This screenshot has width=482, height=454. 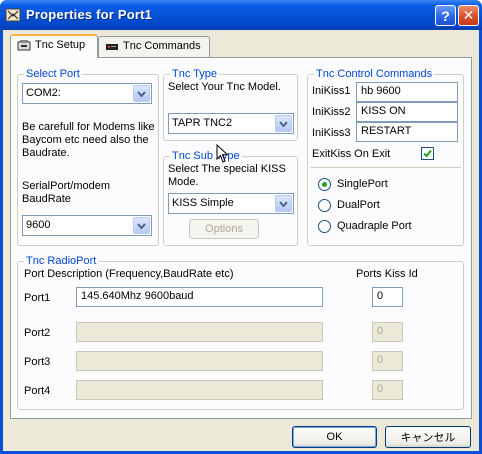 What do you see at coordinates (362, 184) in the screenshot?
I see `singleport-label: SinglePort` at bounding box center [362, 184].